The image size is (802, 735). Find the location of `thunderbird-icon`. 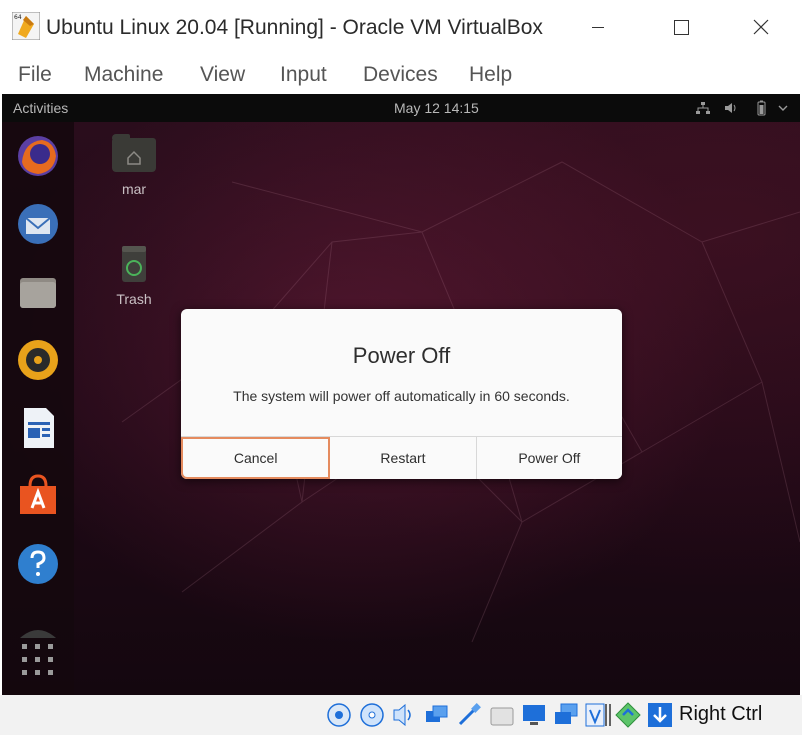

thunderbird-icon is located at coordinates (38, 224).